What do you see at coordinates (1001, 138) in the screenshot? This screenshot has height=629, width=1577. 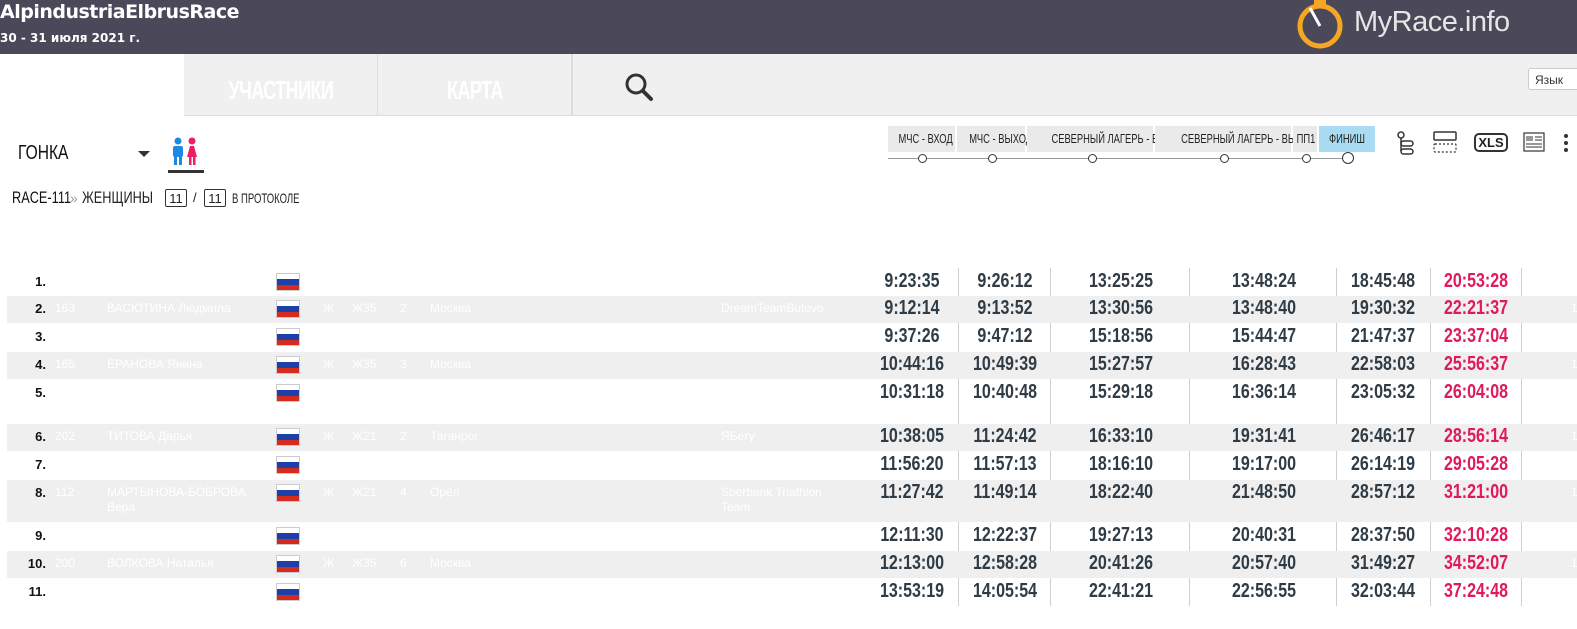 I see `checkpoint-label: МЧС - ВЫХОД` at bounding box center [1001, 138].